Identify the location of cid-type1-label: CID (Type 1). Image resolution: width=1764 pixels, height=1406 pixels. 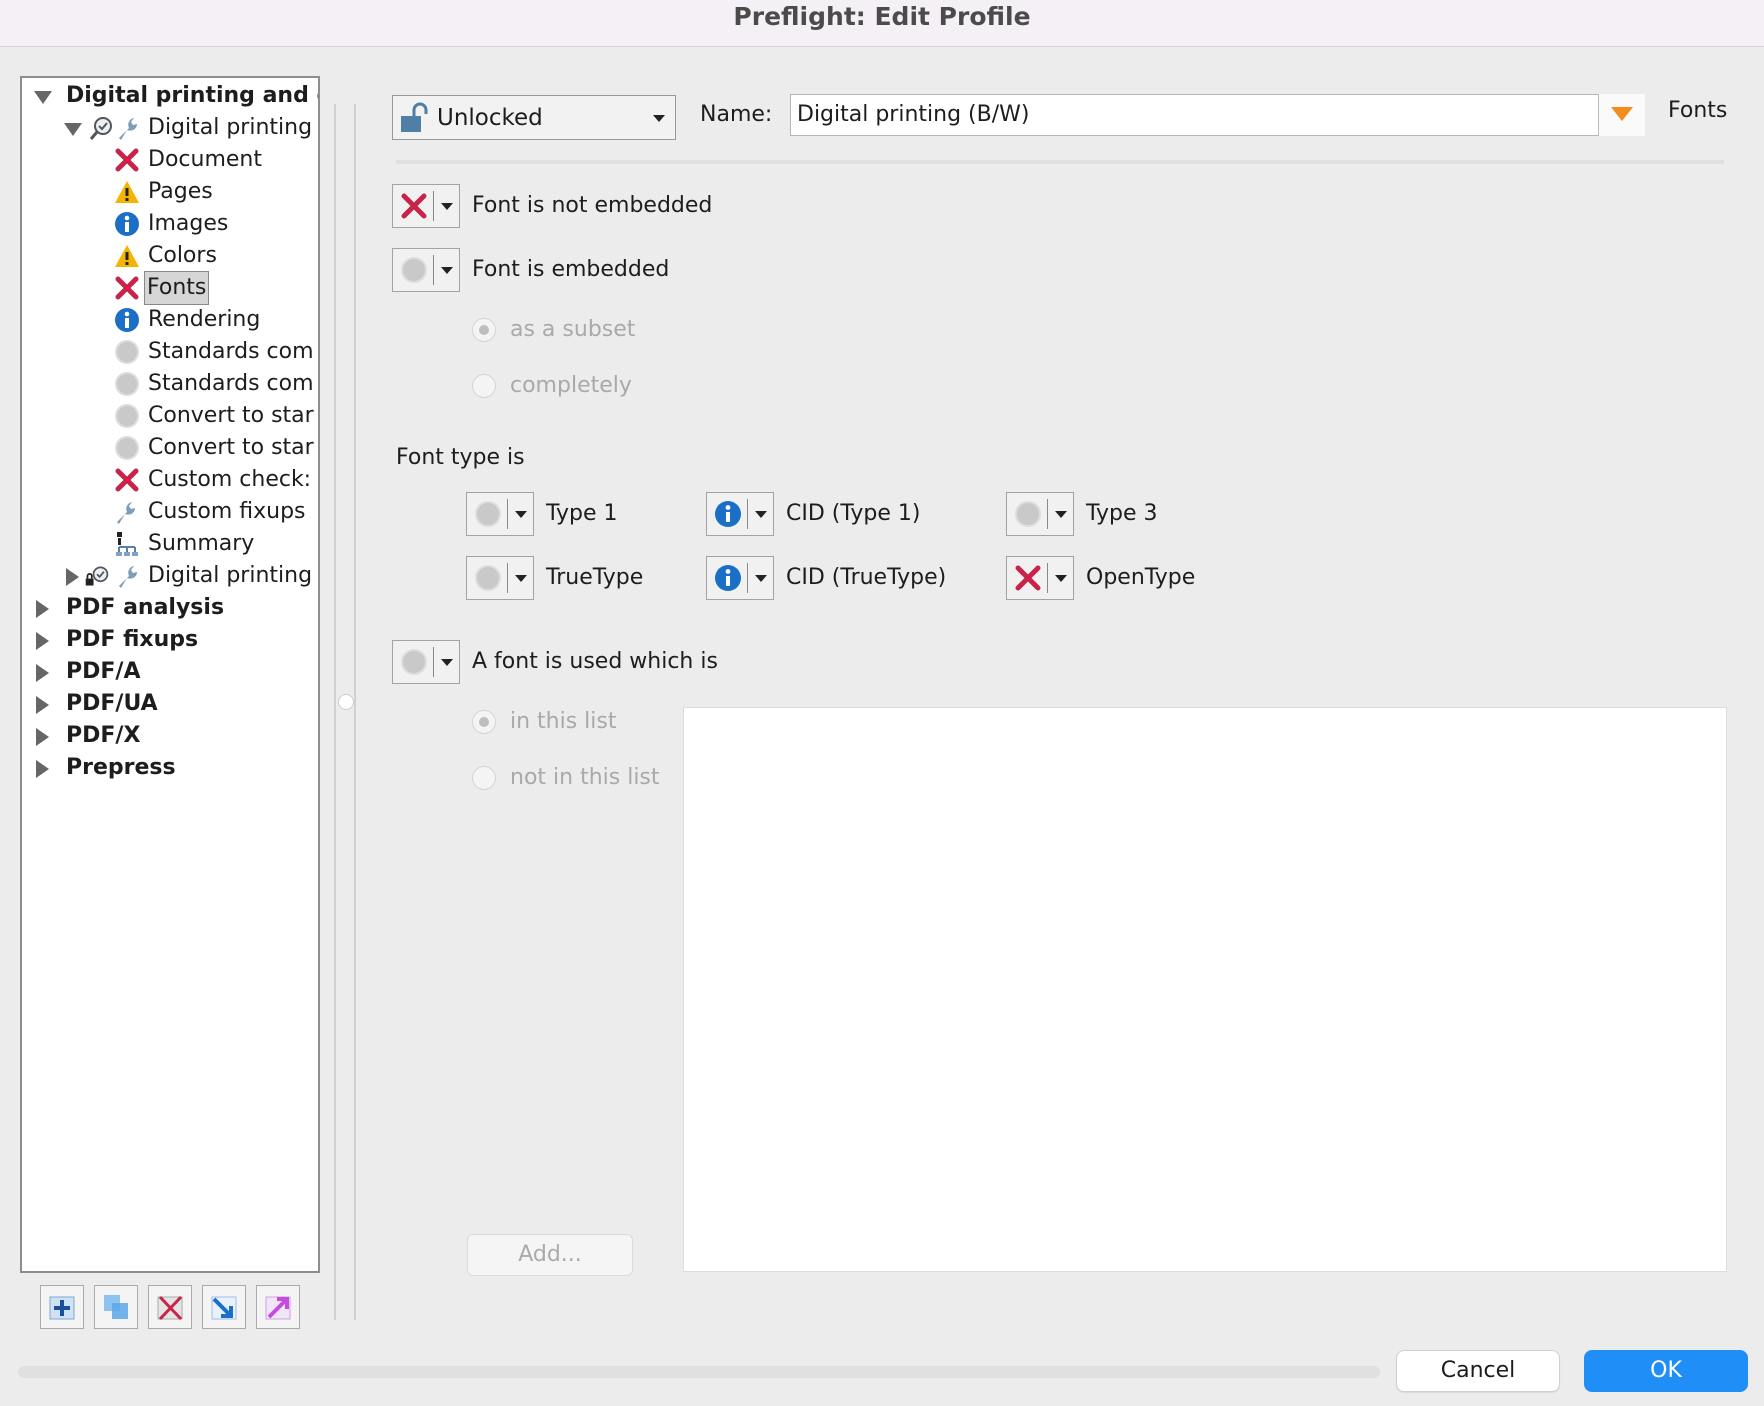
(853, 513).